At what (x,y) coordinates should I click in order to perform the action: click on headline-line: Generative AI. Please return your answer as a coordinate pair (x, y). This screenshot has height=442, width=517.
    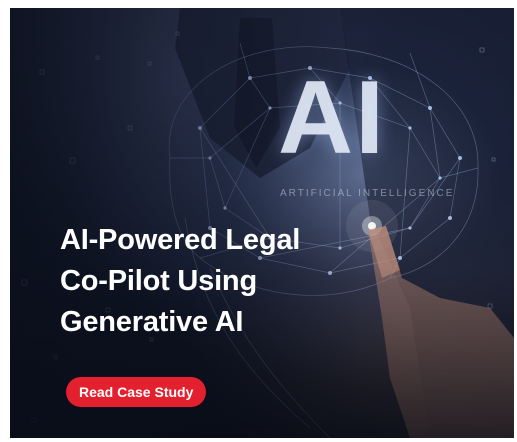
    Looking at the image, I should click on (152, 322).